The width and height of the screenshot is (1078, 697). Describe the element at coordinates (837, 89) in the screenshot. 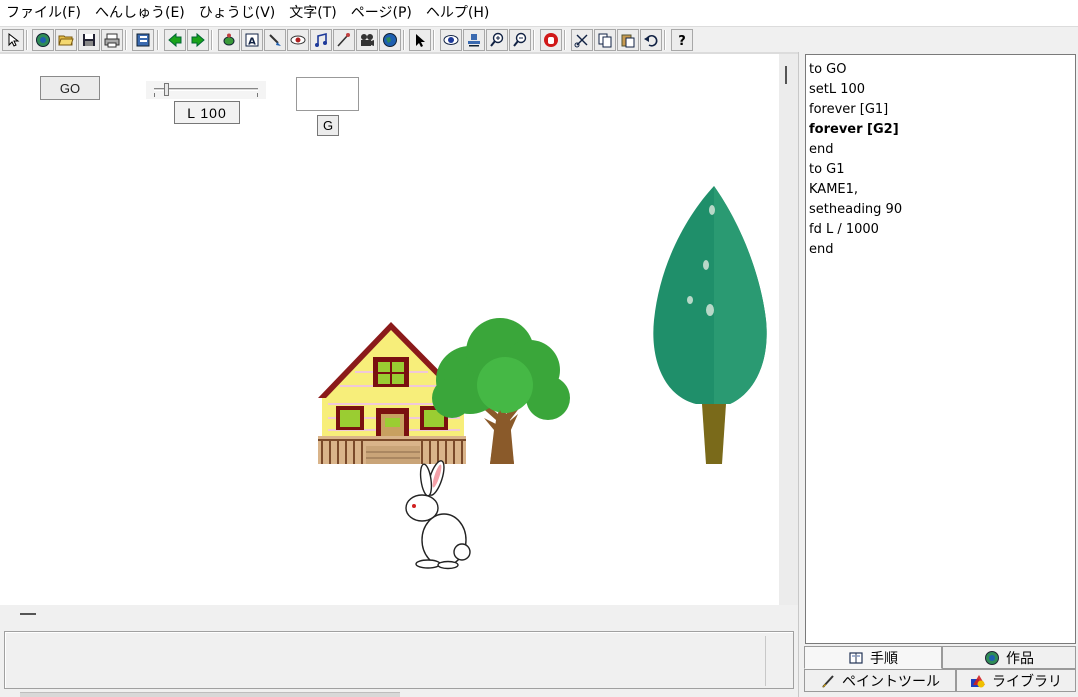

I see `code-line: setL 100` at that location.